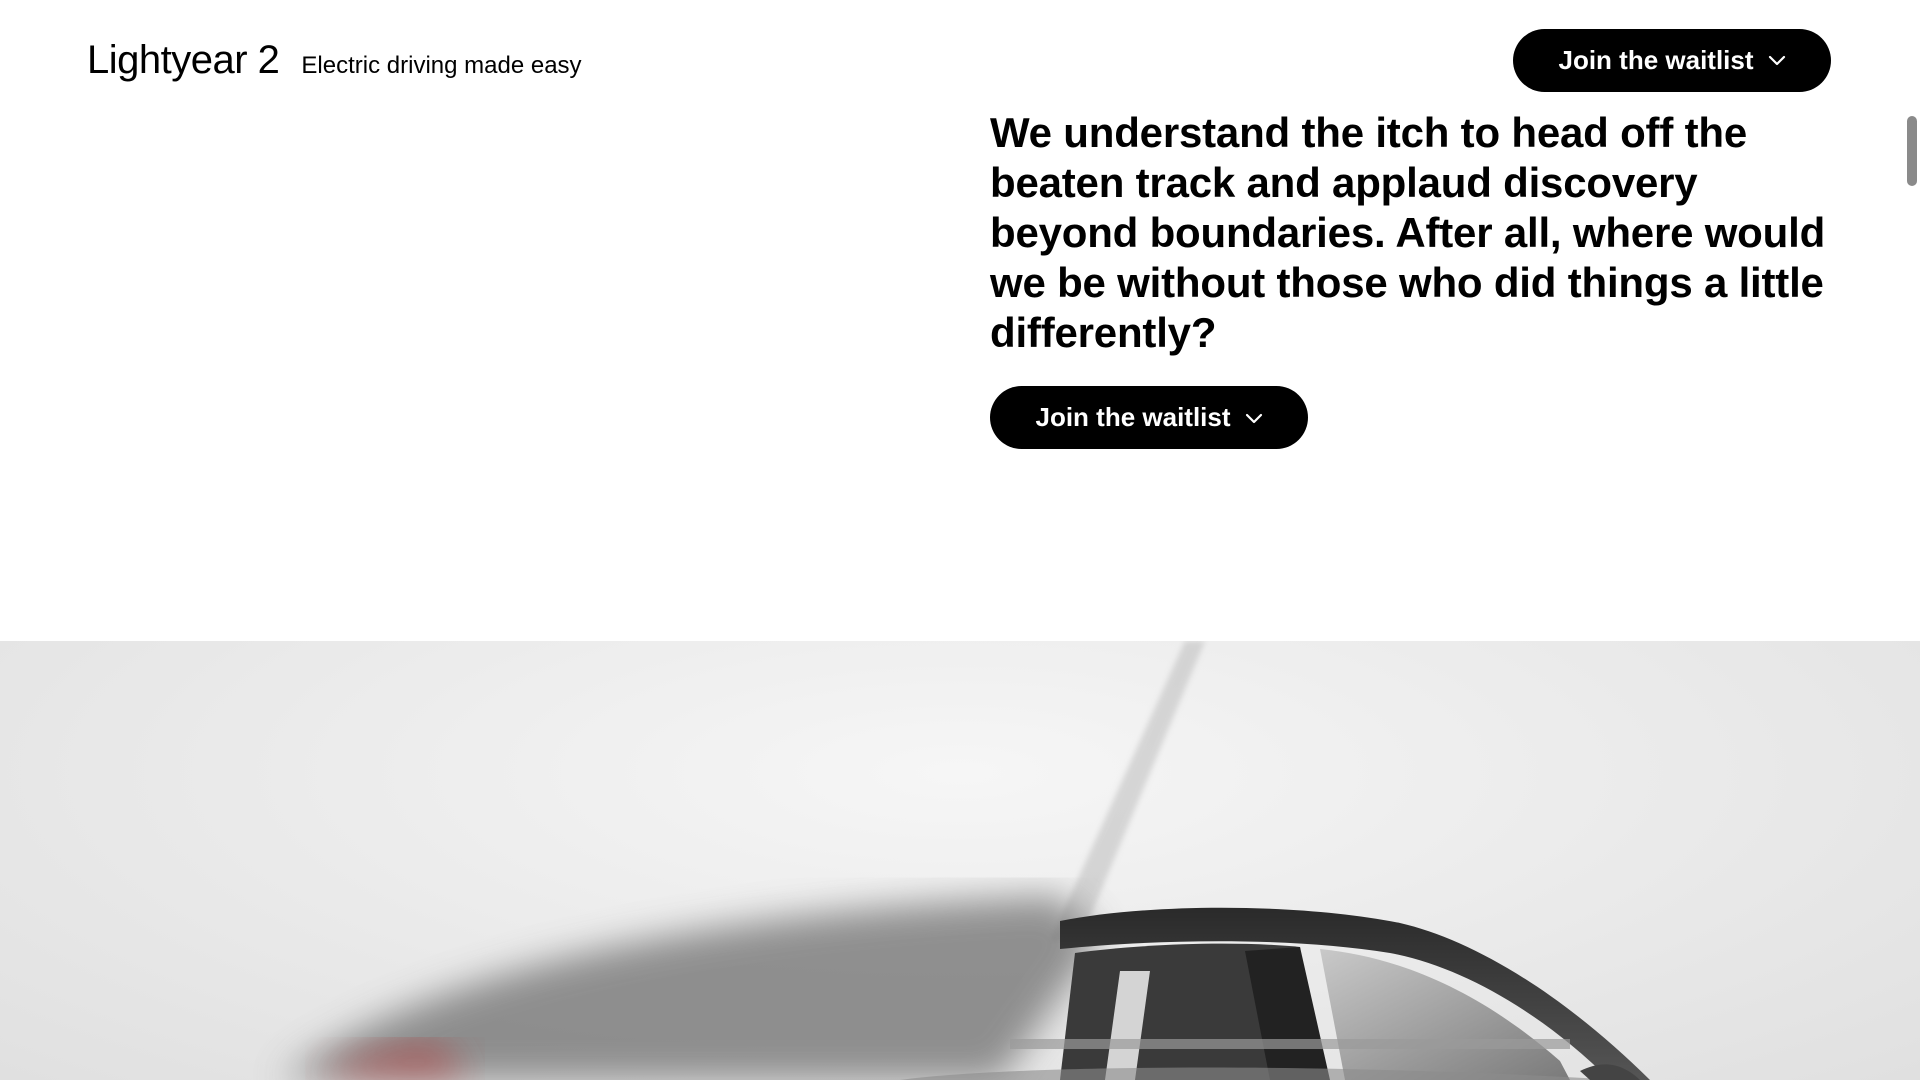 This screenshot has height=1080, width=1920. I want to click on brand-tagline: Electric driving made easy, so click(441, 65).